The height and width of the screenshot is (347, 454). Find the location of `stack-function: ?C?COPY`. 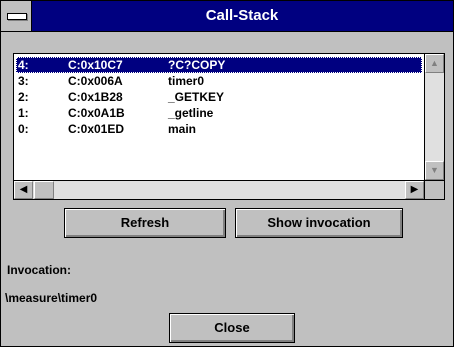

stack-function: ?C?COPY is located at coordinates (197, 65).